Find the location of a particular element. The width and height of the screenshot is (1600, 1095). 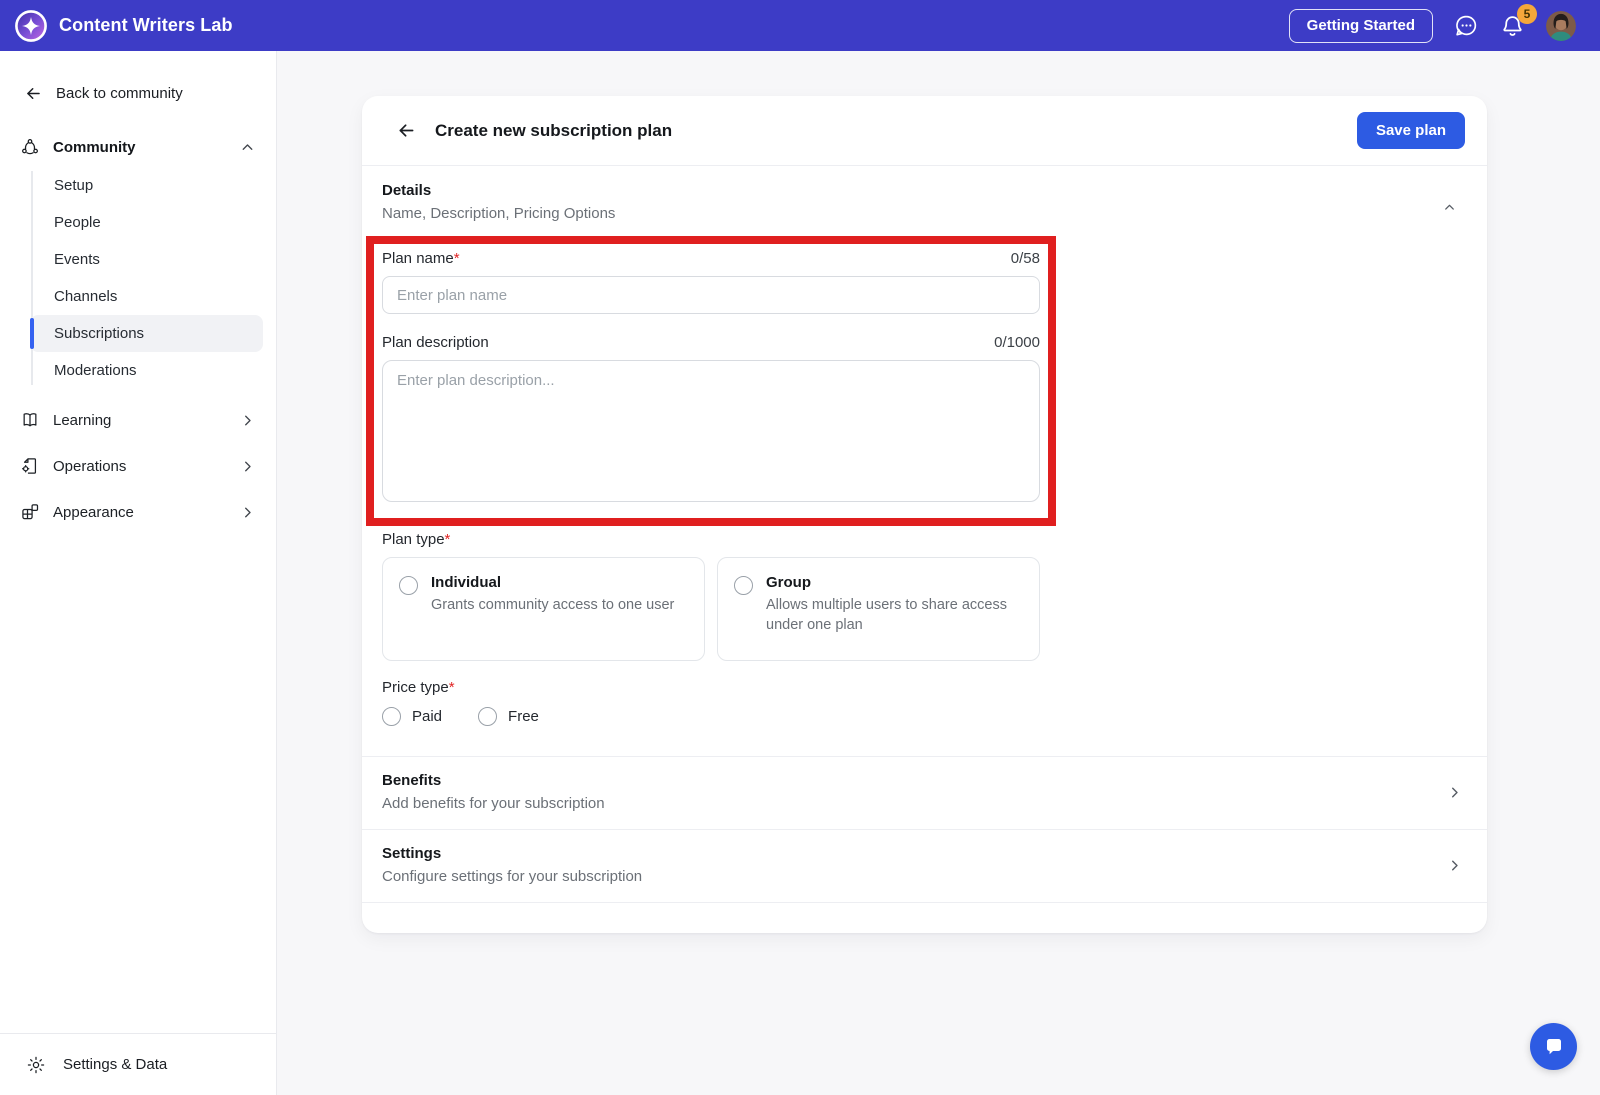

price-type-option-free: Free is located at coordinates (508, 716).